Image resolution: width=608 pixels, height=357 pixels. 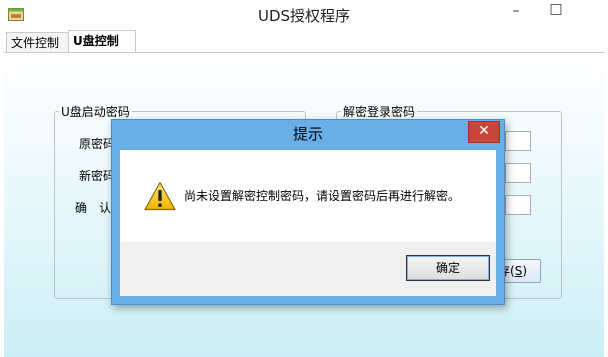 I want to click on dialog-message: 尚未设置解密控制密码，请设置密码后再进行解密。, so click(x=322, y=196).